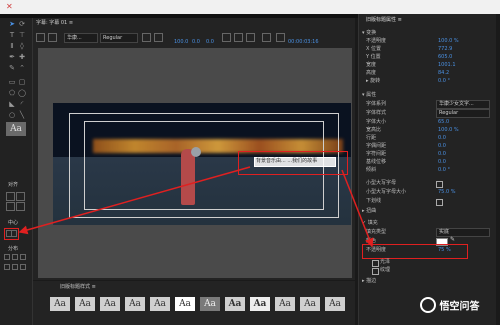  Describe the element at coordinates (357, 208) in the screenshot. I see `arrow-caption-to-opacity` at that location.